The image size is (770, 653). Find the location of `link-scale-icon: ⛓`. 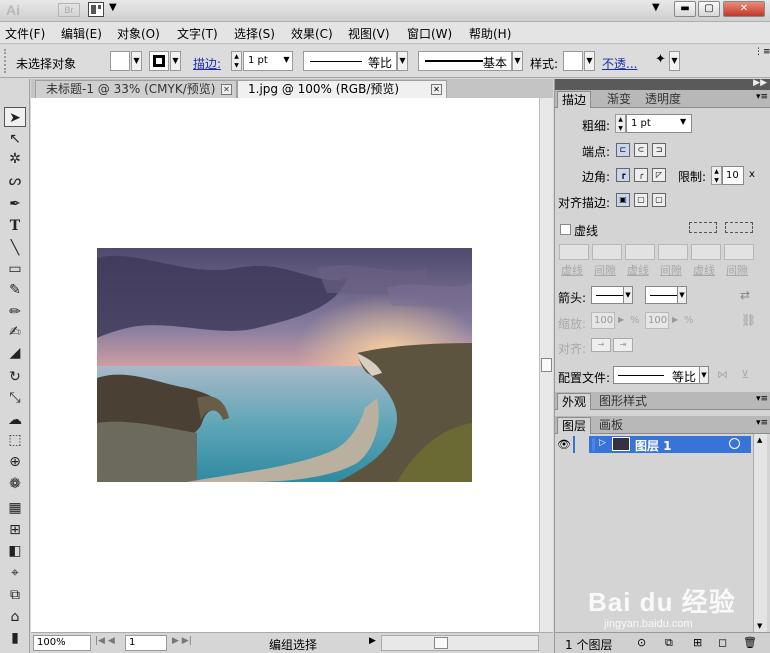

link-scale-icon: ⛓ is located at coordinates (748, 320).